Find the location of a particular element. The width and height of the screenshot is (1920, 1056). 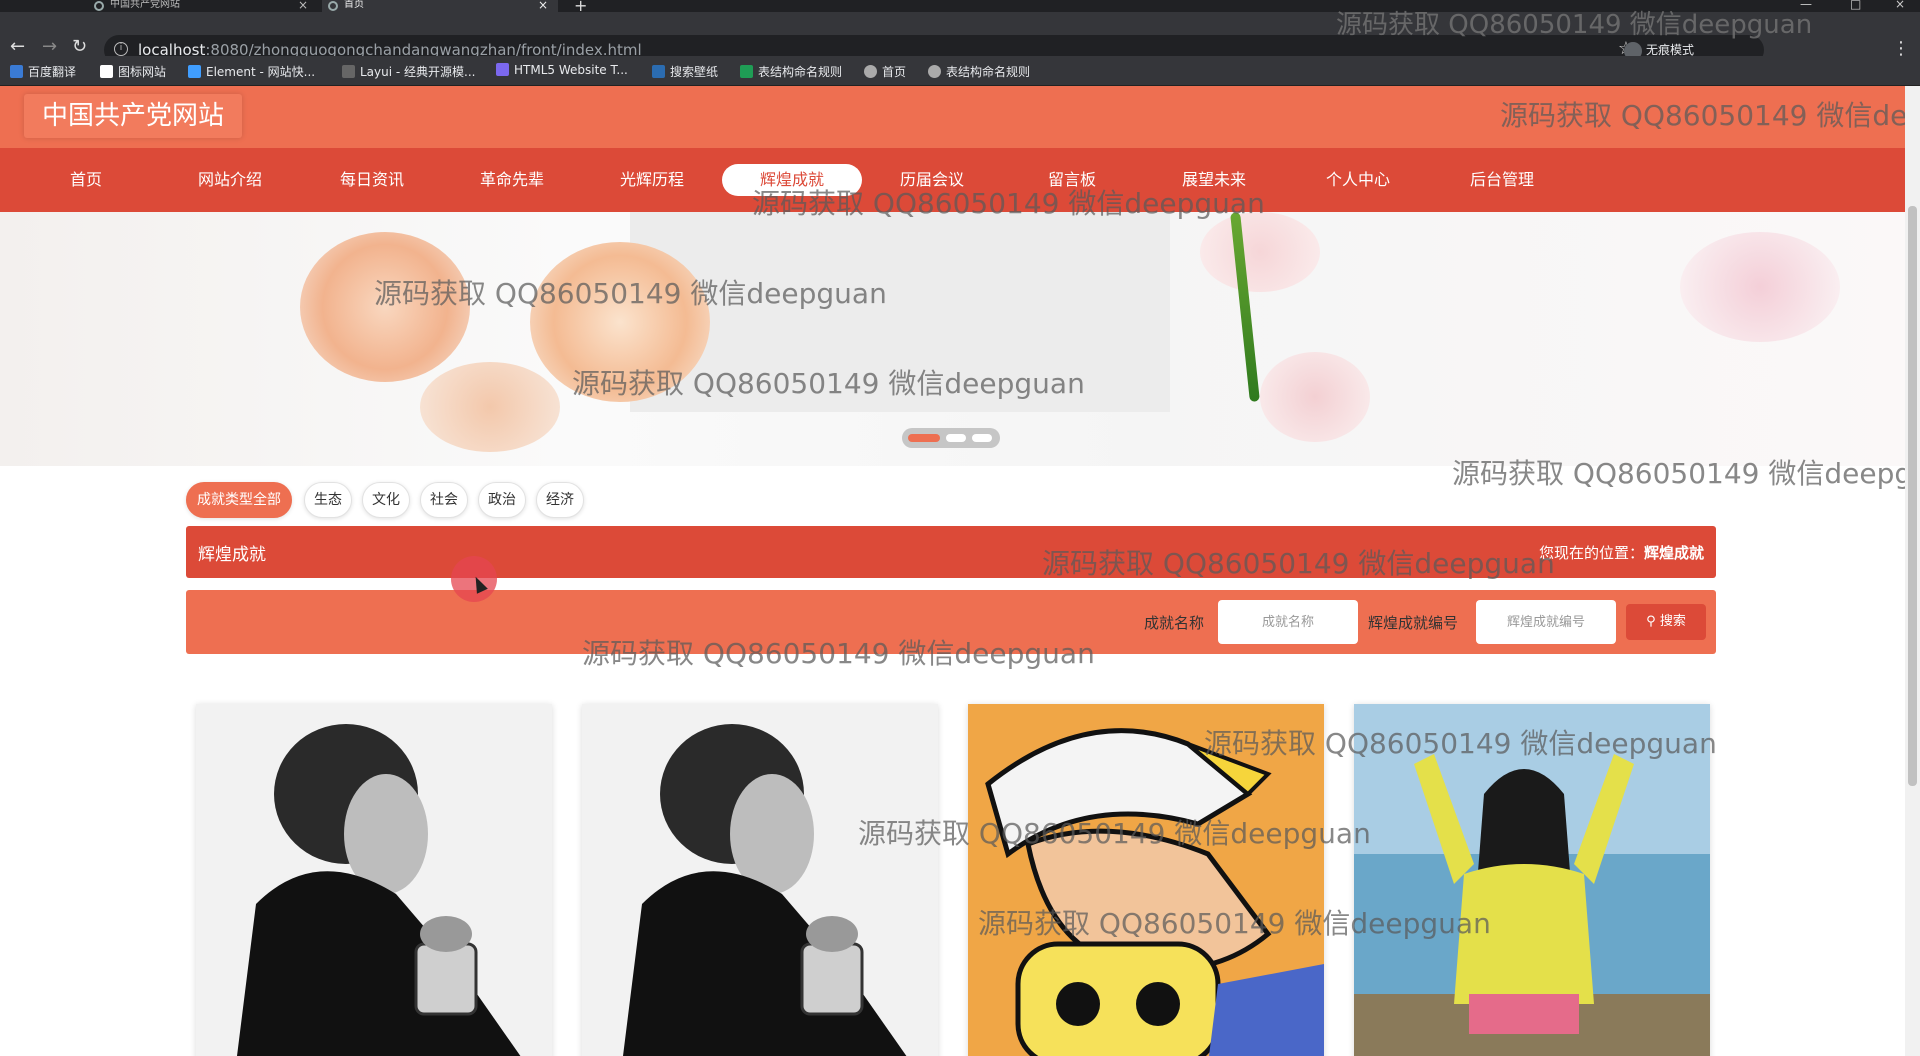

breadcrumb-bar: 辉煌成就 您现在的位置：辉煌成就 is located at coordinates (951, 552).